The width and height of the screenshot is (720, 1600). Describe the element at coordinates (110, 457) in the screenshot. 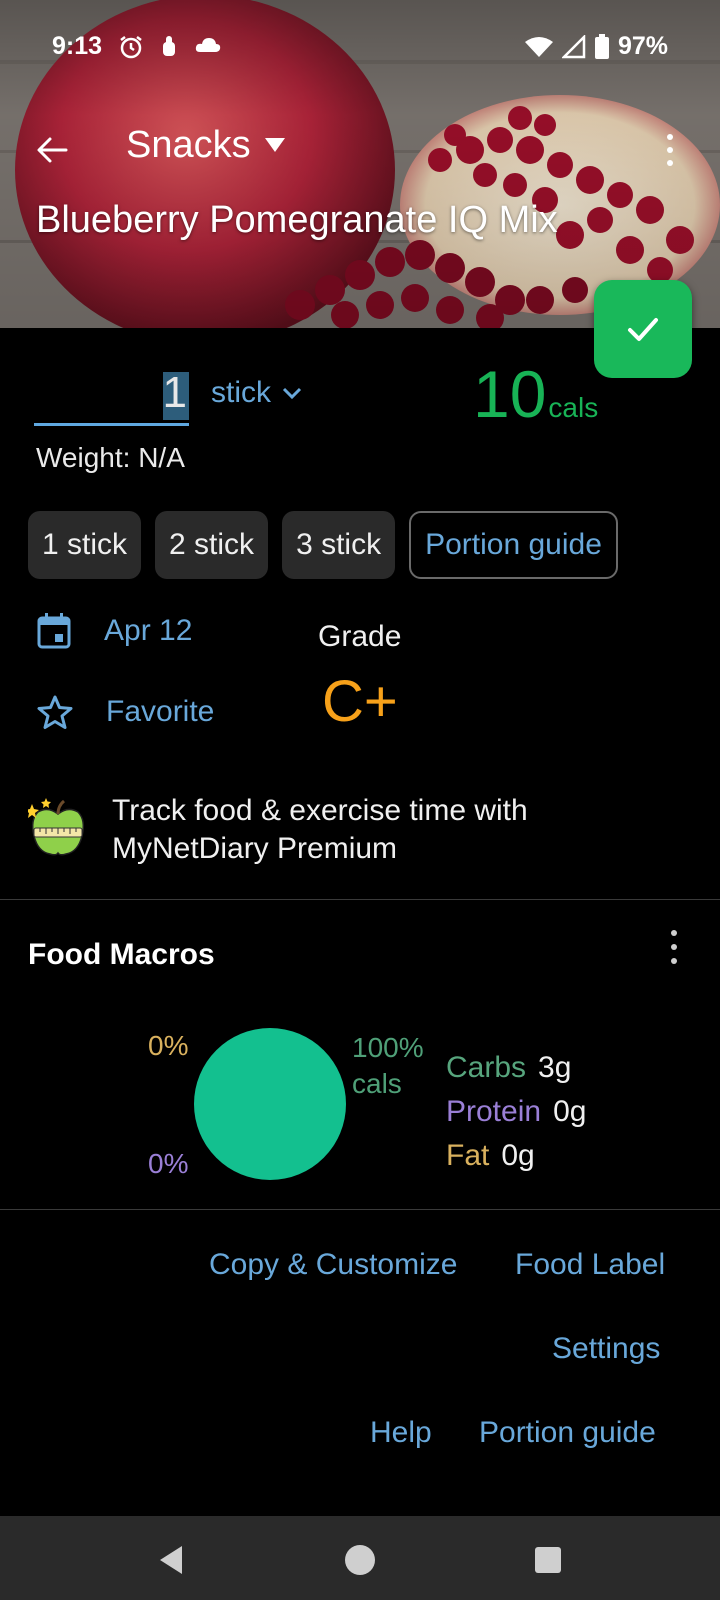

I see `weight-text: Weight: N/A` at that location.